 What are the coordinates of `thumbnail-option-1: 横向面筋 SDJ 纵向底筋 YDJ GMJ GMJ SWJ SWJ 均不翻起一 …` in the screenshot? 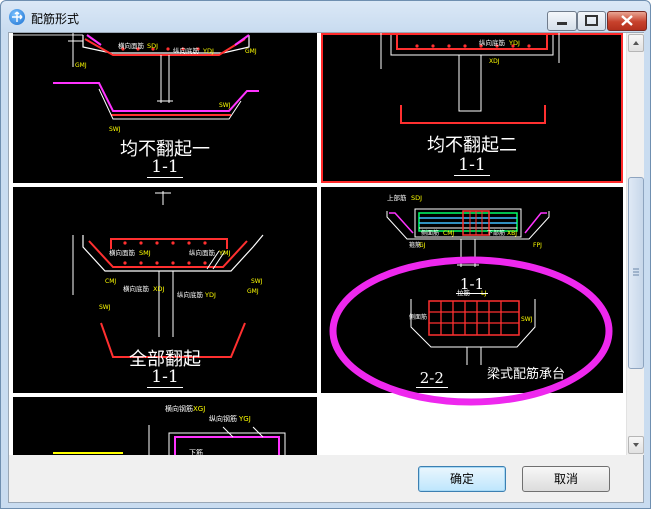 It's located at (165, 108).